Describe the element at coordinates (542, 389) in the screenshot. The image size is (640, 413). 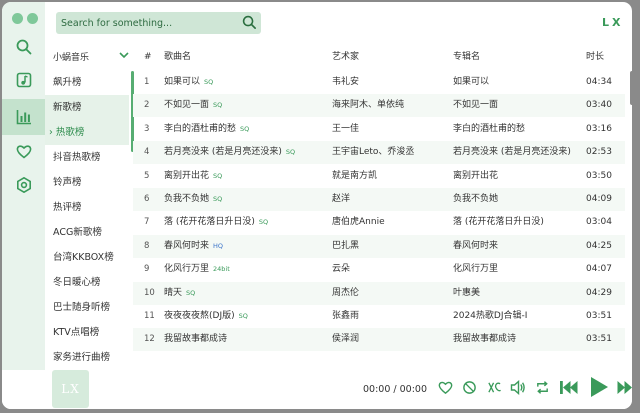
I see `repeat-icon` at that location.